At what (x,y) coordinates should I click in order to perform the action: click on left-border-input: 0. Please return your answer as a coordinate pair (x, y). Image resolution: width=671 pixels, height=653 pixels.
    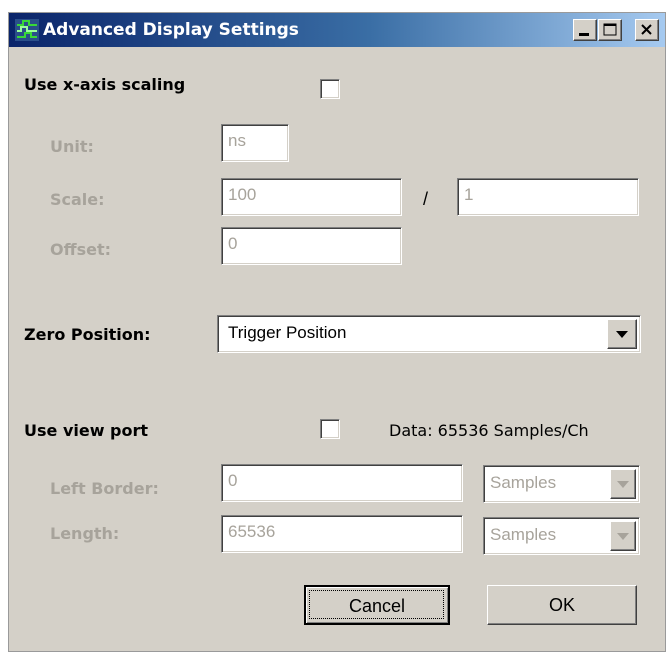
    Looking at the image, I should click on (342, 483).